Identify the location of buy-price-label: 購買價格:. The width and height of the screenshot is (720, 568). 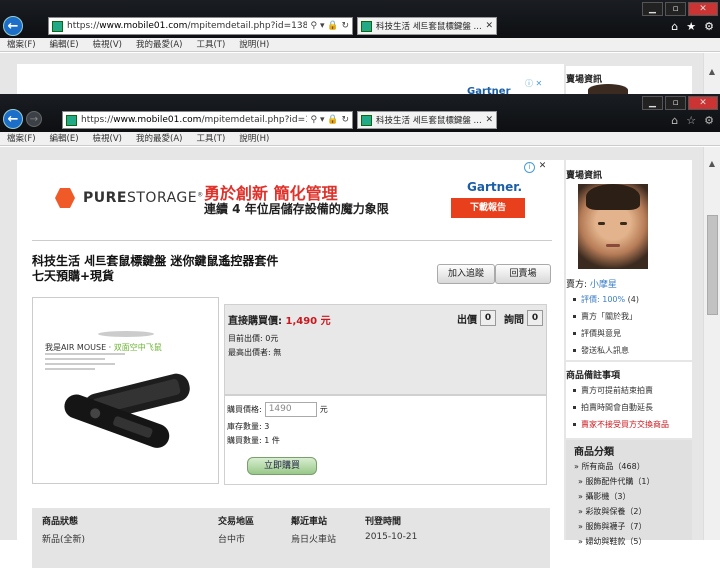
(244, 409).